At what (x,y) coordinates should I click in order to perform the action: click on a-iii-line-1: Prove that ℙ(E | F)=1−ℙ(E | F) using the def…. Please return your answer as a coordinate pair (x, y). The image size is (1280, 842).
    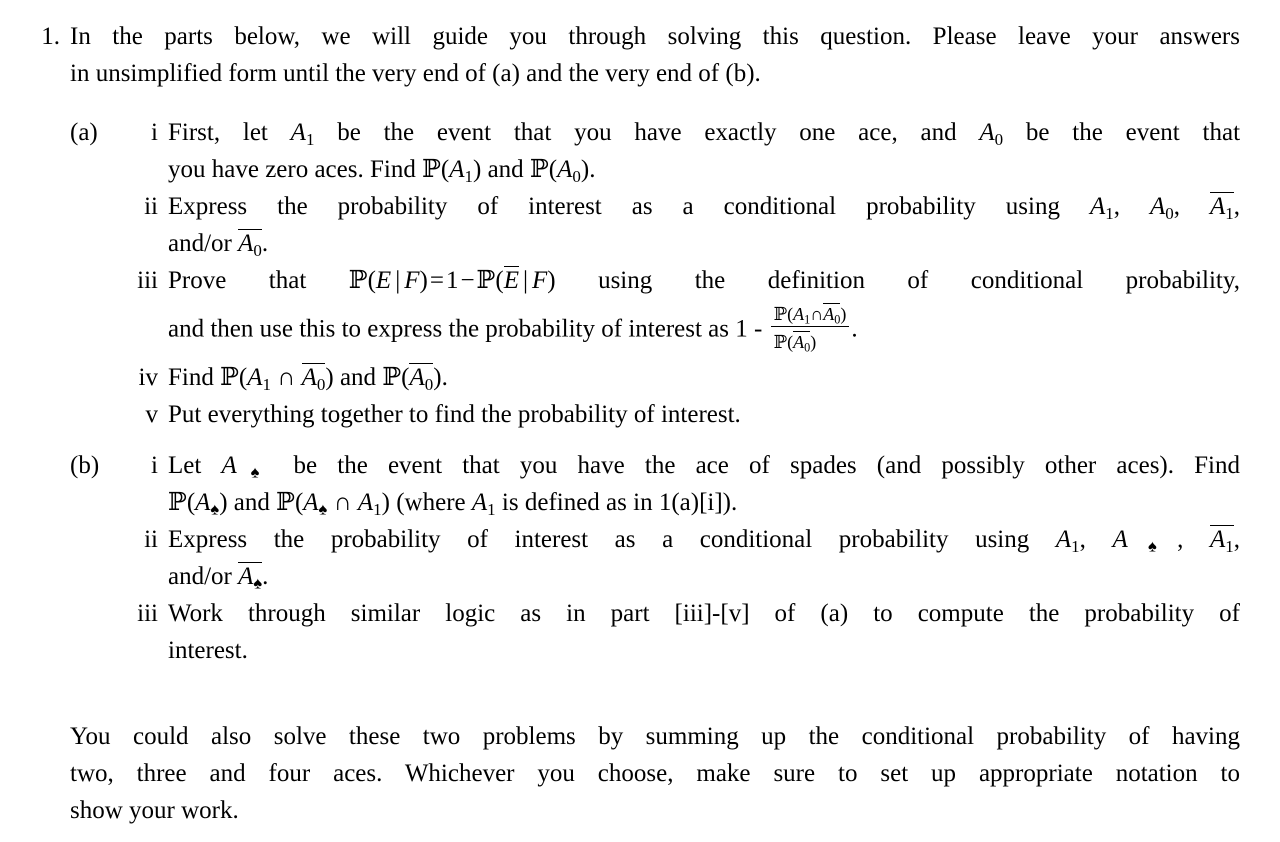
    Looking at the image, I should click on (704, 280).